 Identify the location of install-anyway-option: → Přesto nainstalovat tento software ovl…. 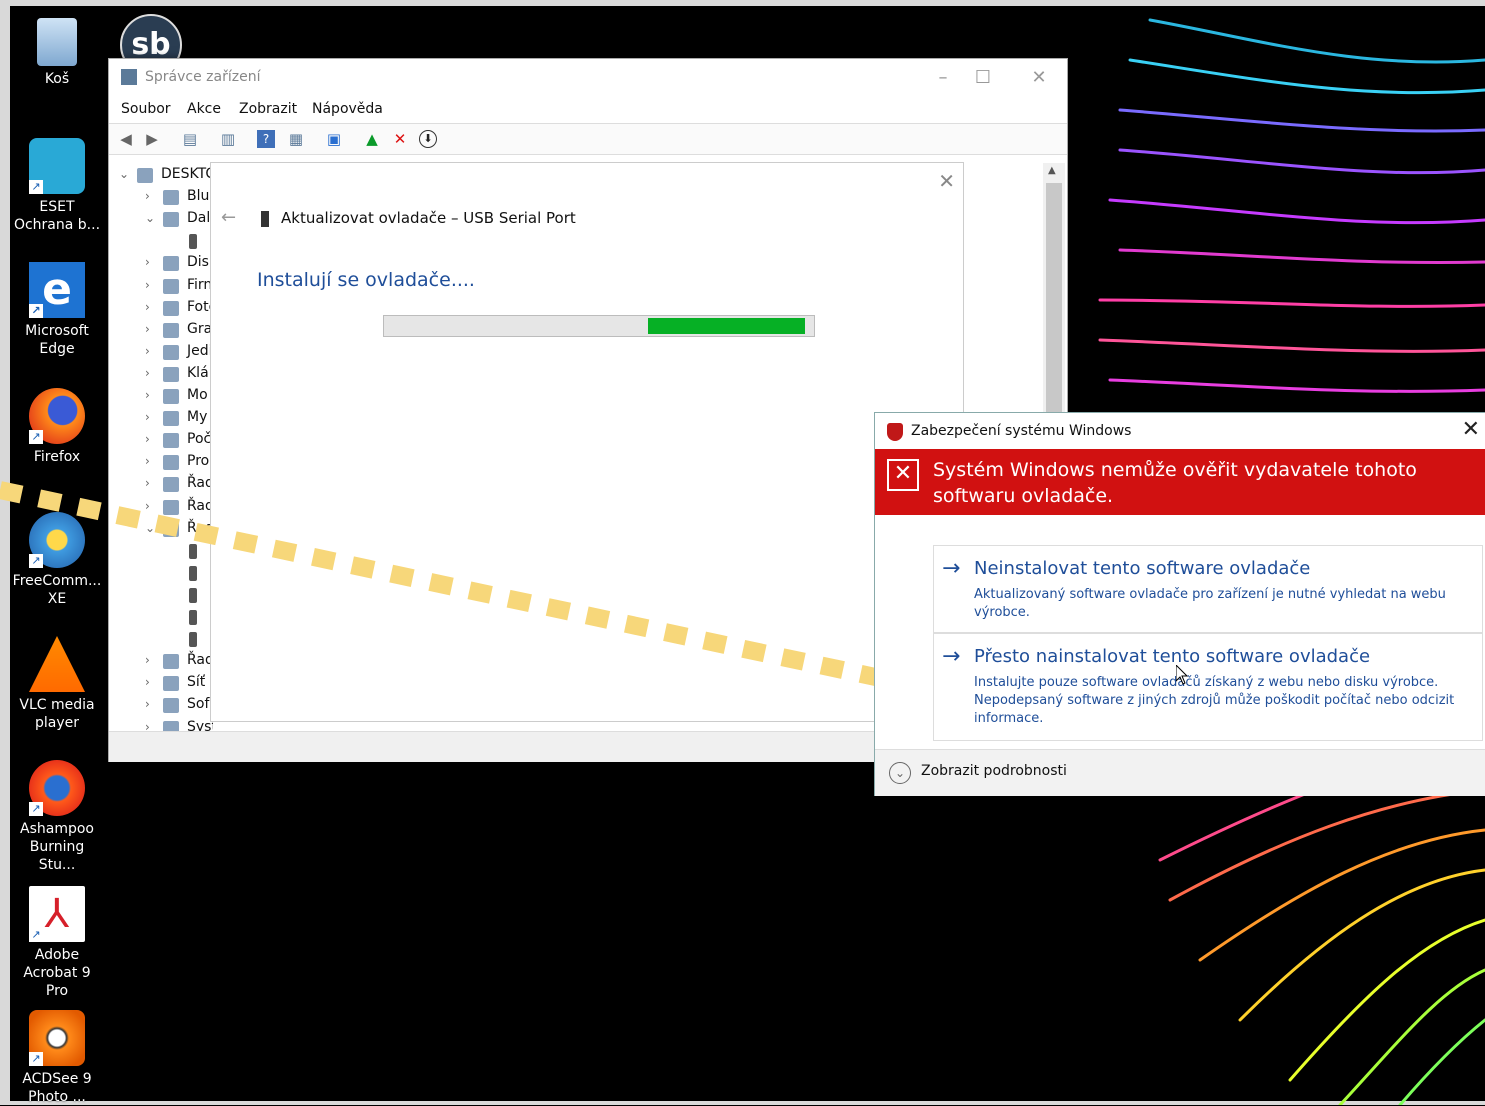
(1208, 687).